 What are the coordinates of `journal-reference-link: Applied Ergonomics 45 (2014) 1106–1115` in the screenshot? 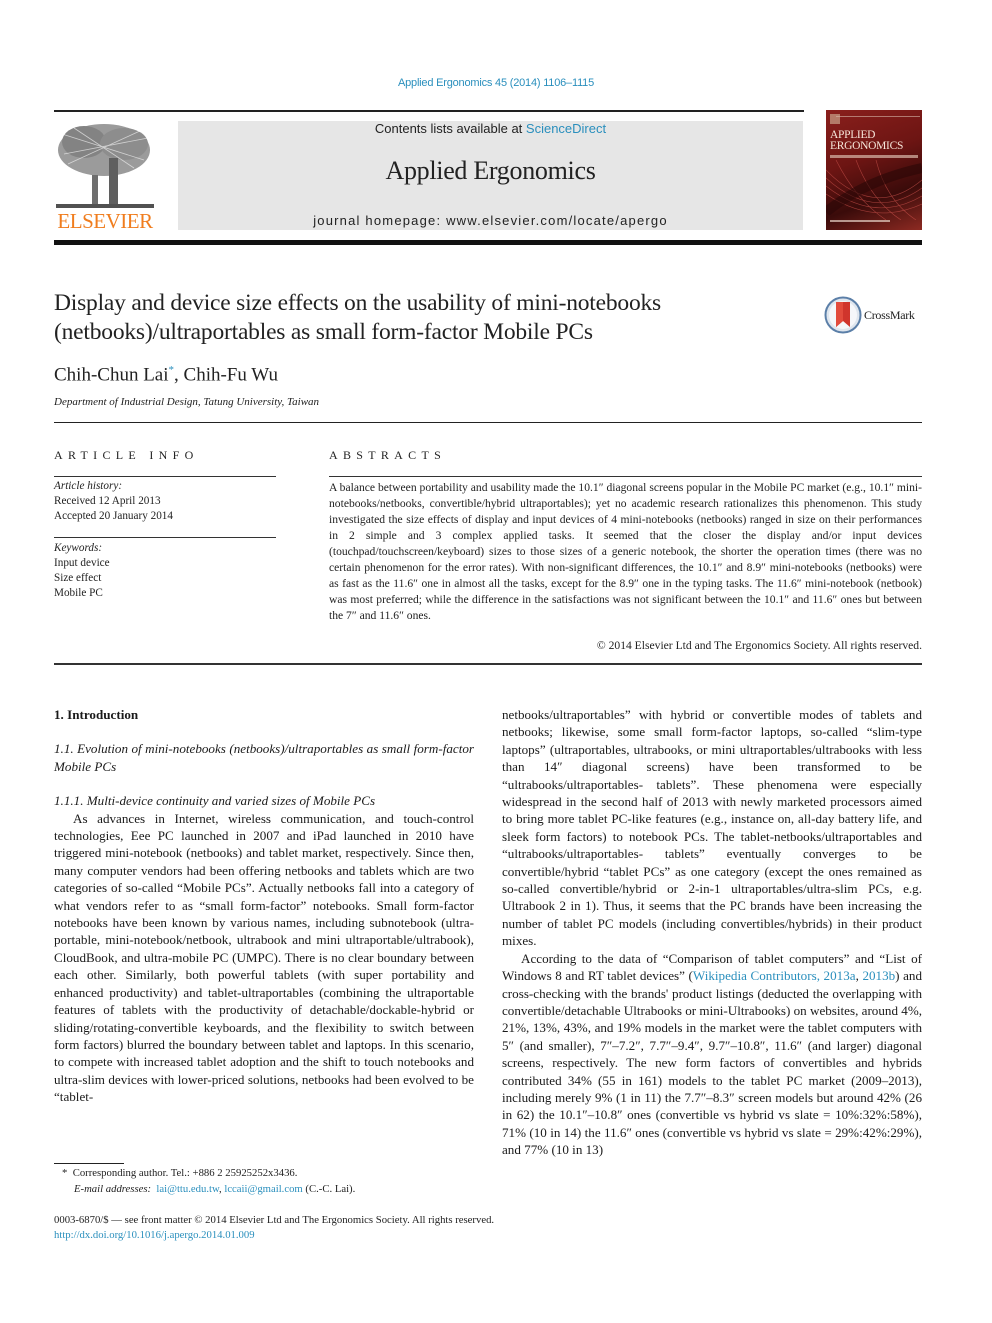 It's located at (496, 83).